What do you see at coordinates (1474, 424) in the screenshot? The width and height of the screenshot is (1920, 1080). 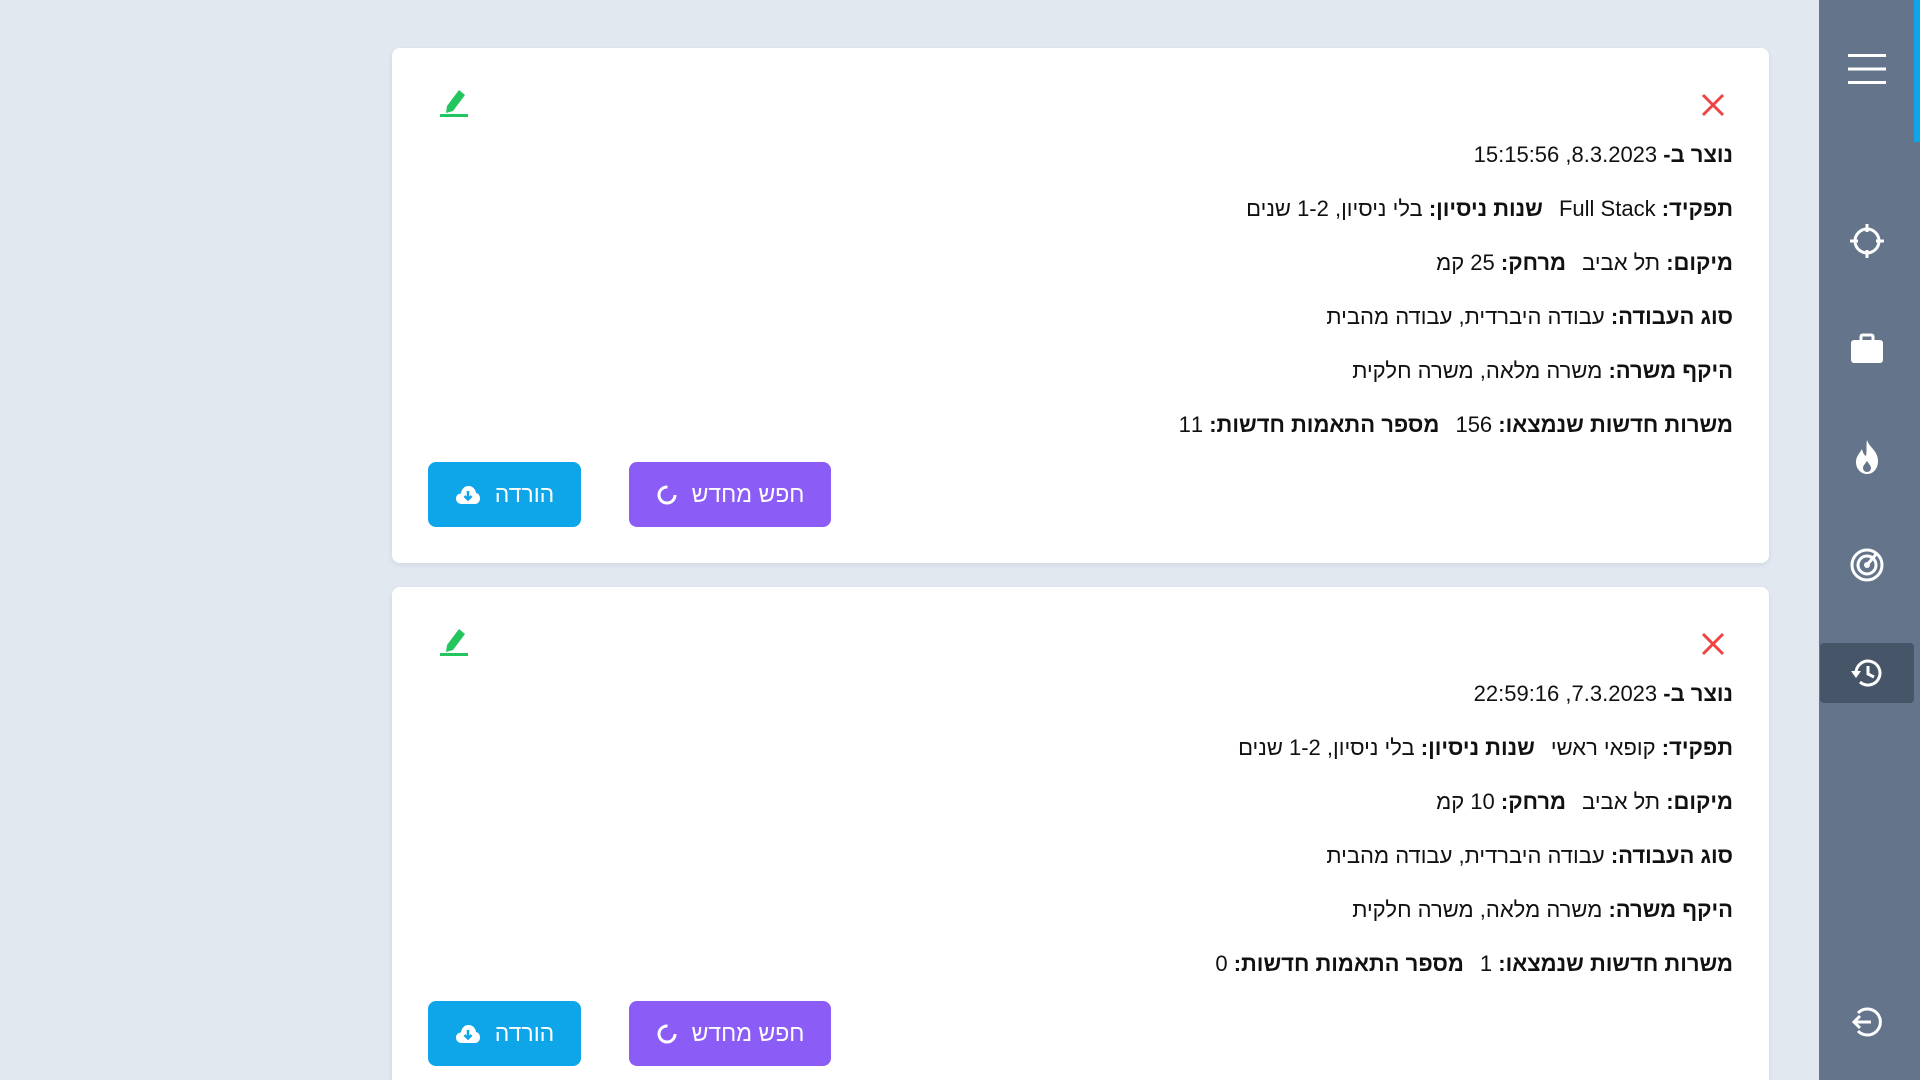 I see `new-jobs-value: 156` at bounding box center [1474, 424].